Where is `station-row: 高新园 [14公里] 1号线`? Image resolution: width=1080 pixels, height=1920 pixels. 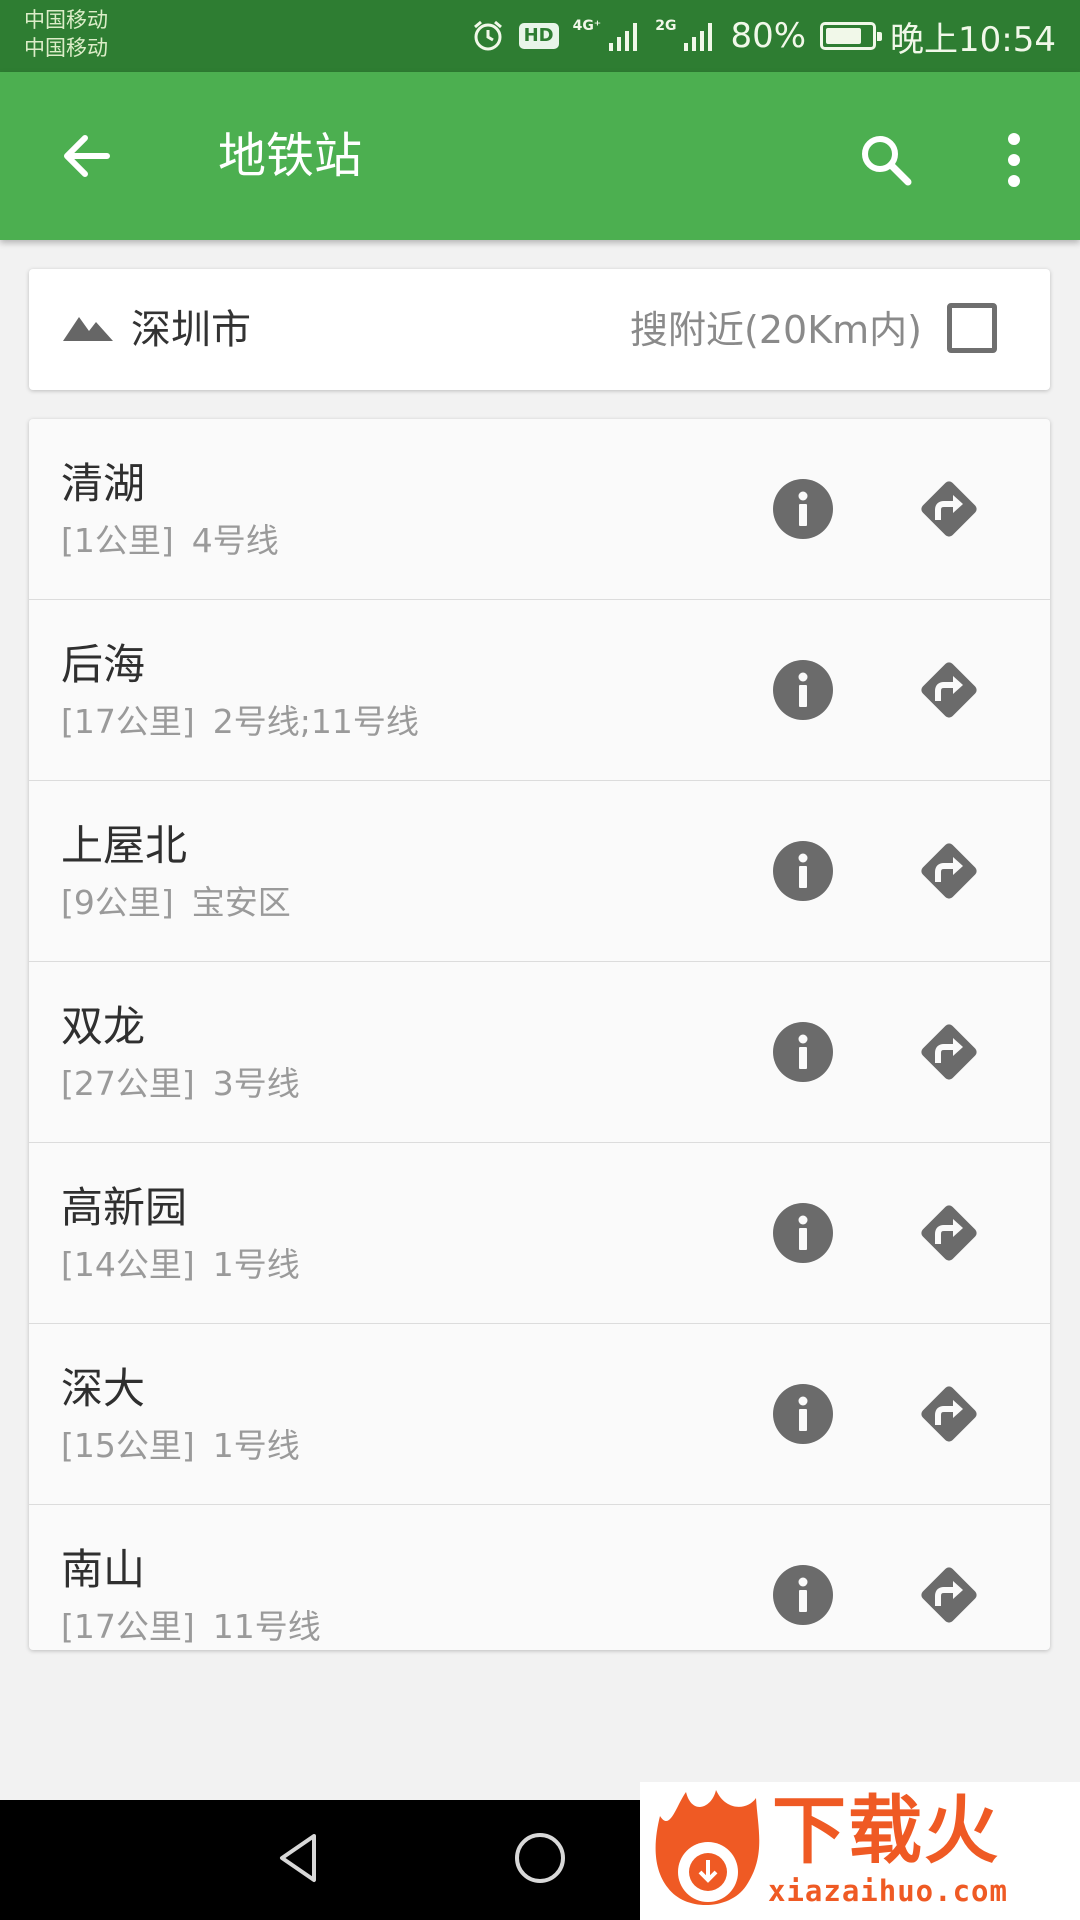 station-row: 高新园 [14公里] 1号线 is located at coordinates (539, 1233).